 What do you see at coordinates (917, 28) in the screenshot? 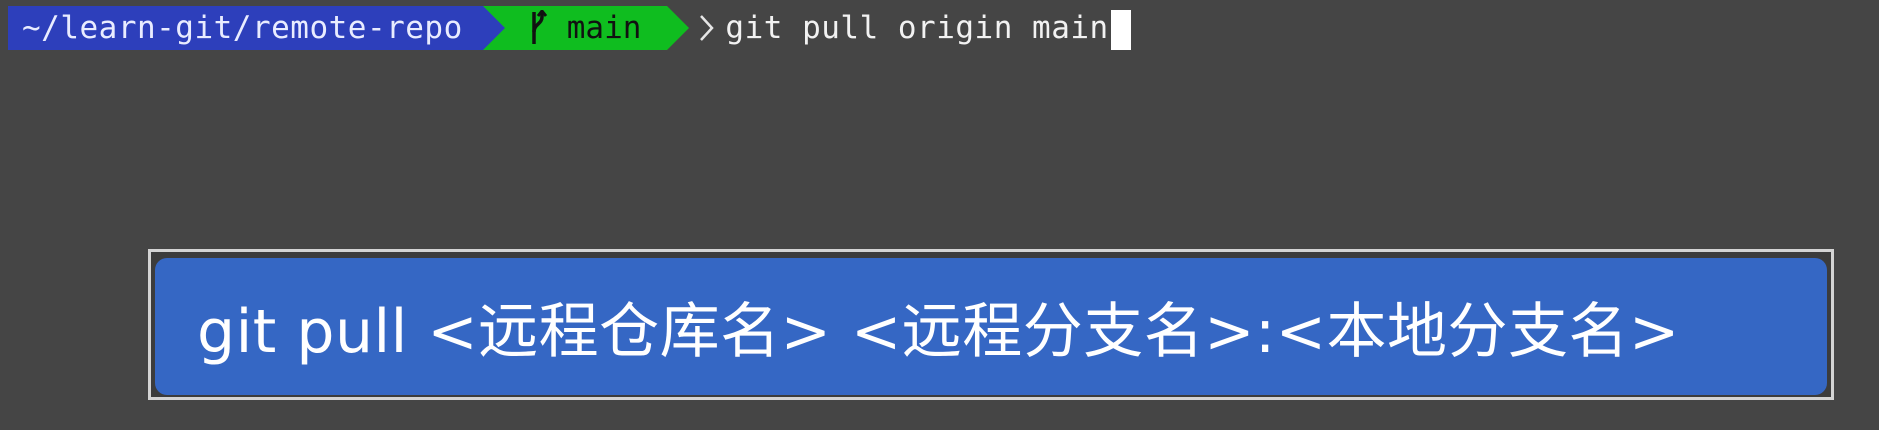
I see `command-text: git pull origin main` at bounding box center [917, 28].